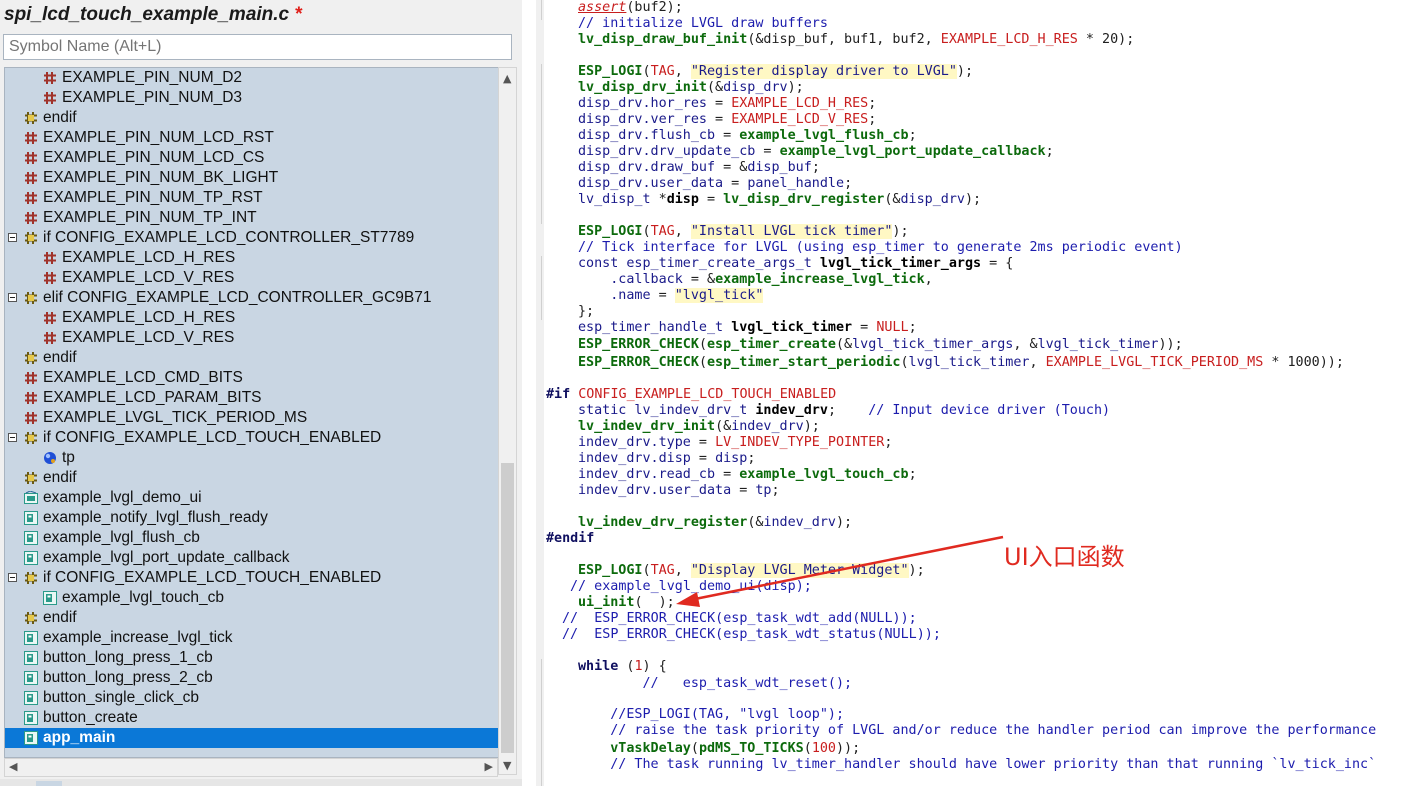 The width and height of the screenshot is (1419, 786). What do you see at coordinates (541, 288) in the screenshot?
I see `fold-line` at bounding box center [541, 288].